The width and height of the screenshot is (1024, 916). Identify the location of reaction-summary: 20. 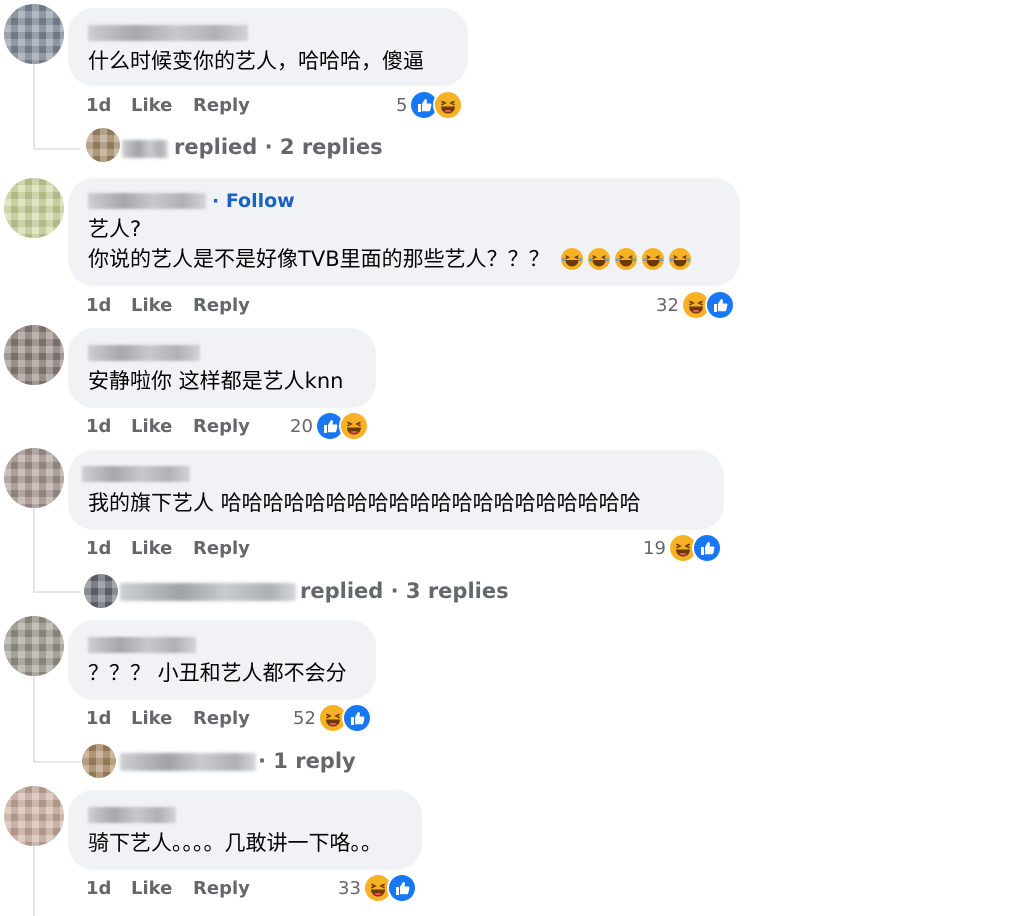
(329, 426).